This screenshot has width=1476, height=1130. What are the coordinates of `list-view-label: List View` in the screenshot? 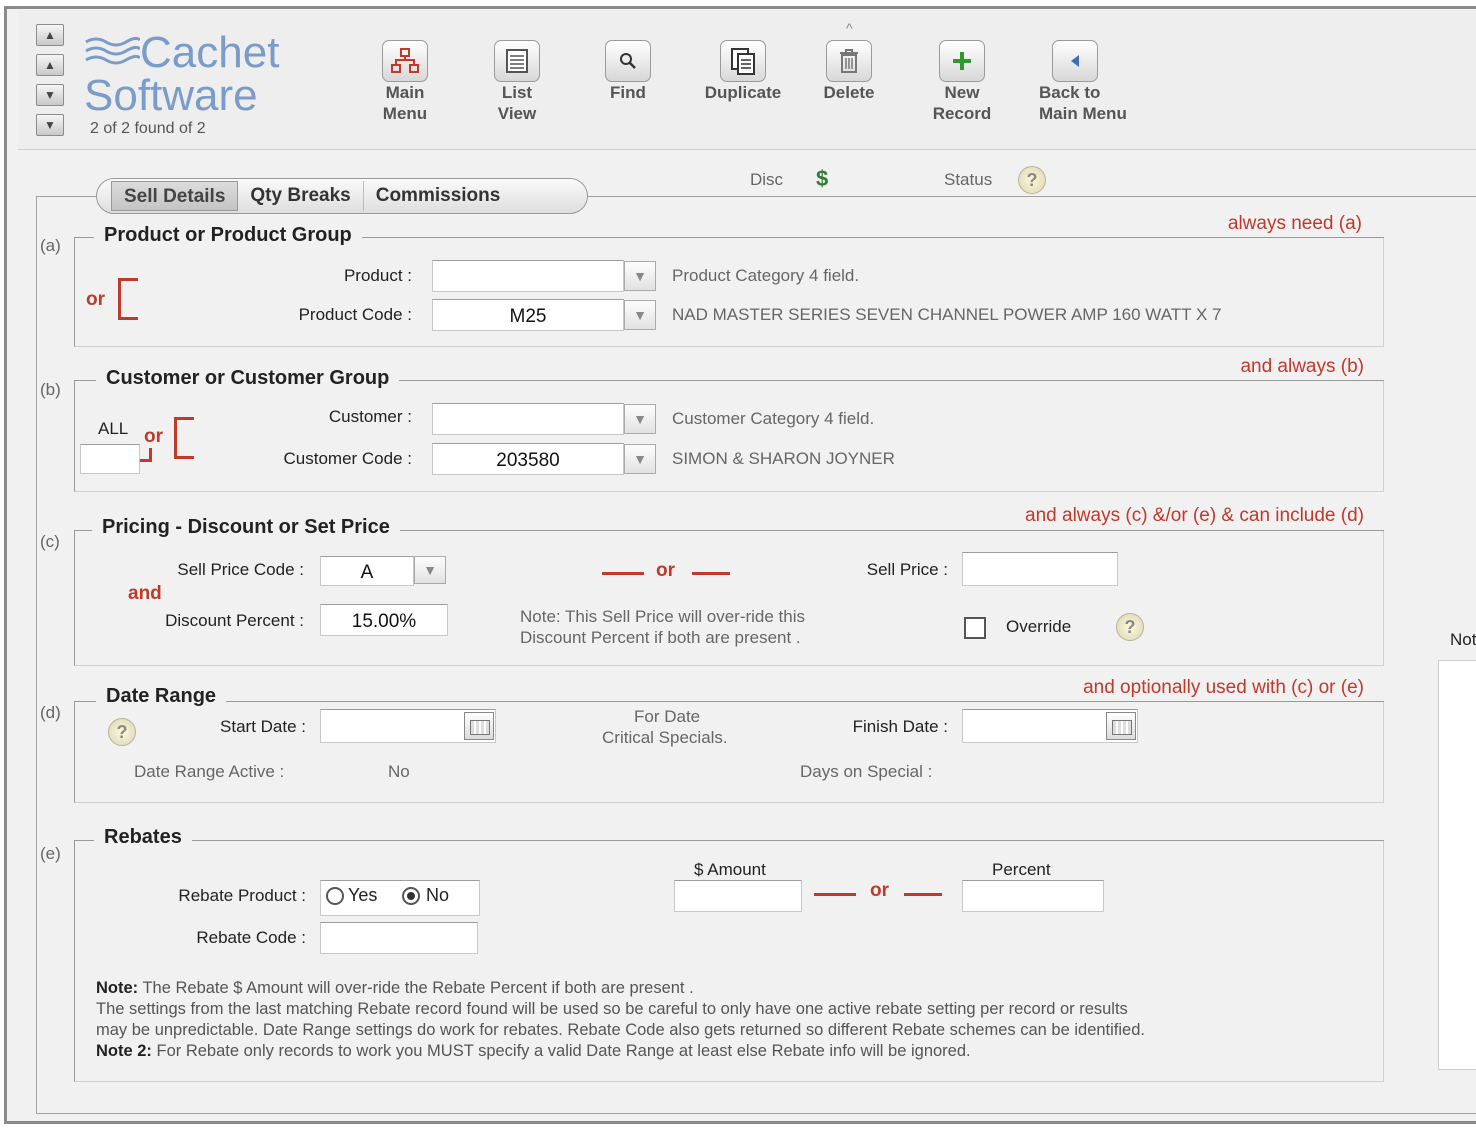 It's located at (517, 103).